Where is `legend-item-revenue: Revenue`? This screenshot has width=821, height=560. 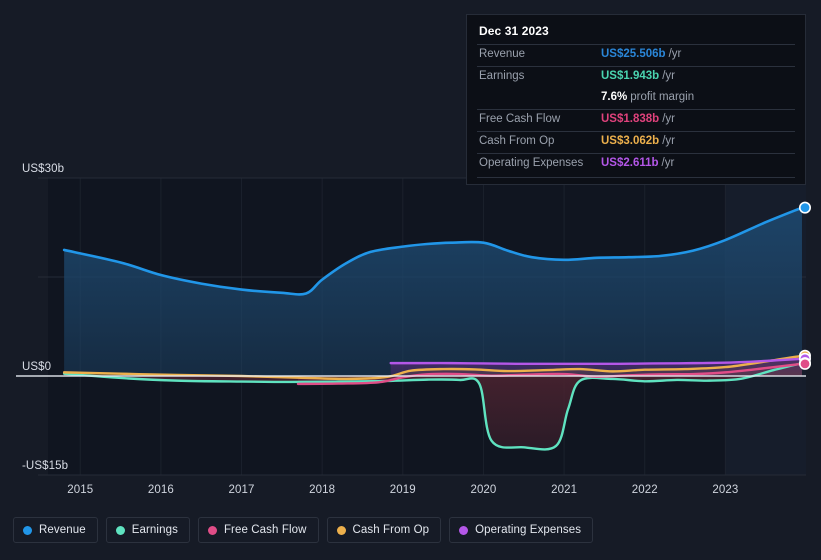 legend-item-revenue: Revenue is located at coordinates (55, 530).